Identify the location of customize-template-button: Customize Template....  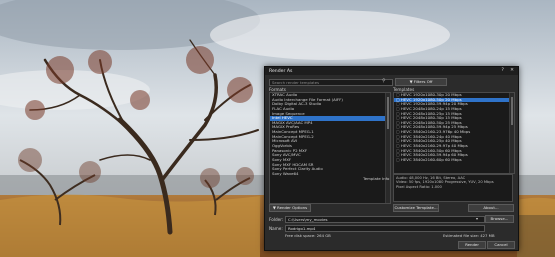
(416, 208).